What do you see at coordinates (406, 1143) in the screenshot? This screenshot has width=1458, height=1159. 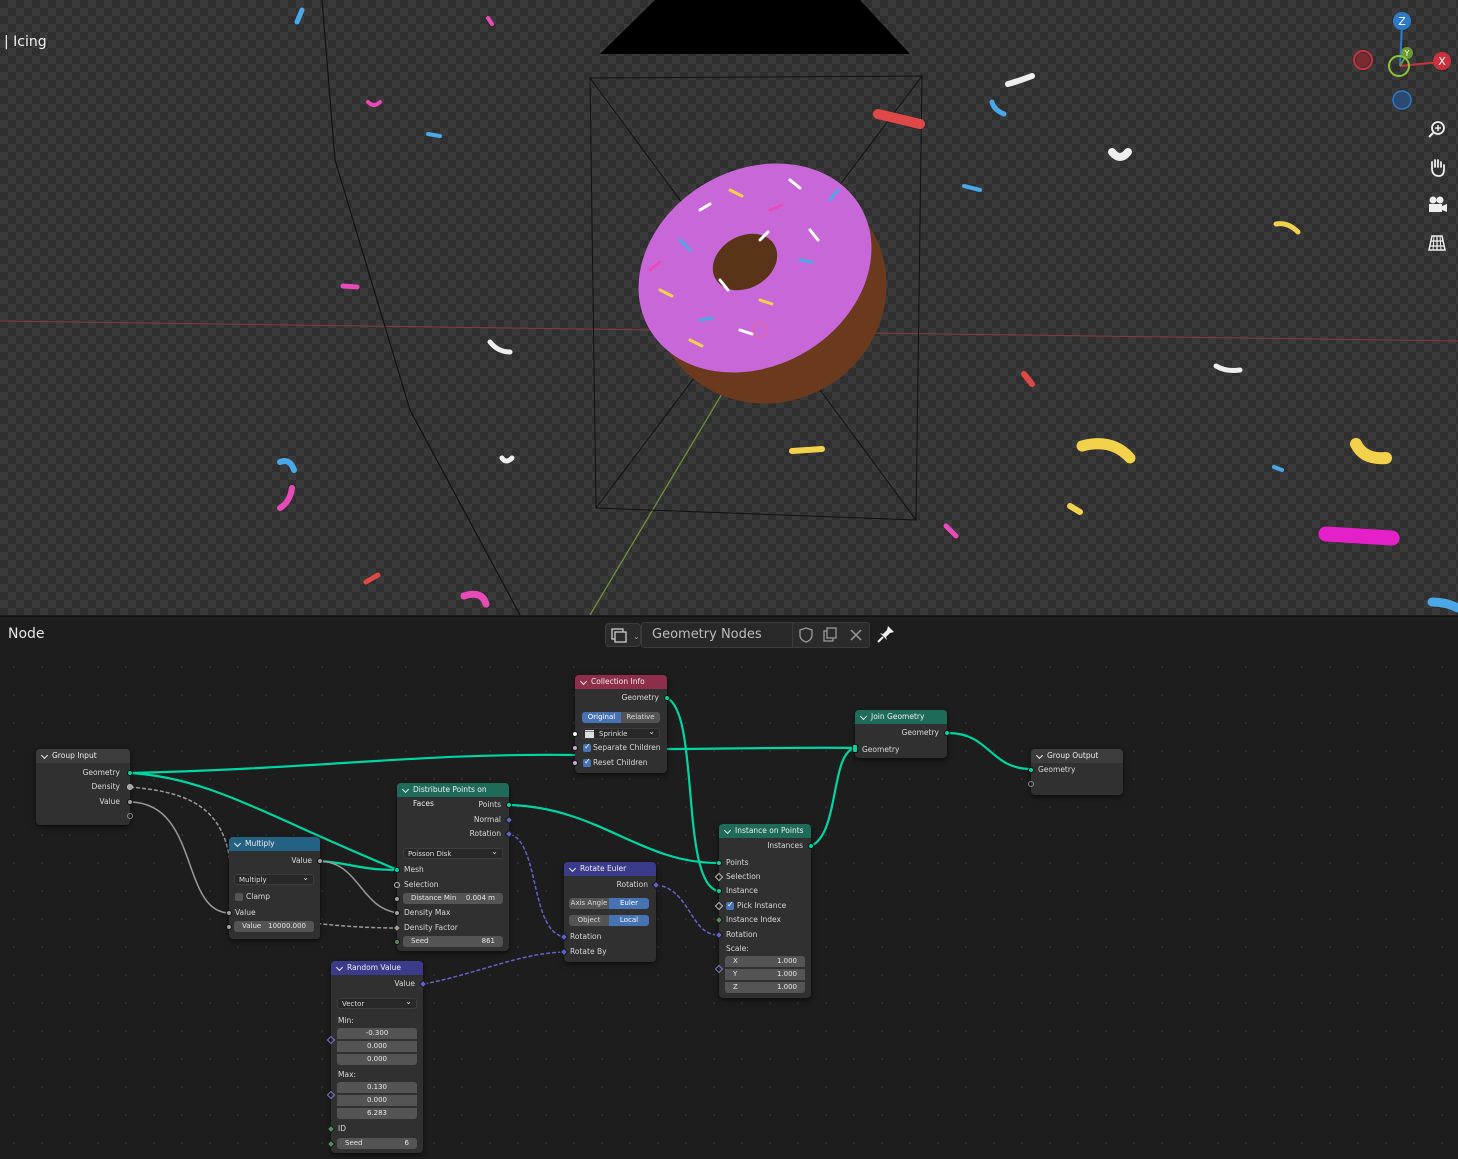 I see `random-seed-value: 6` at bounding box center [406, 1143].